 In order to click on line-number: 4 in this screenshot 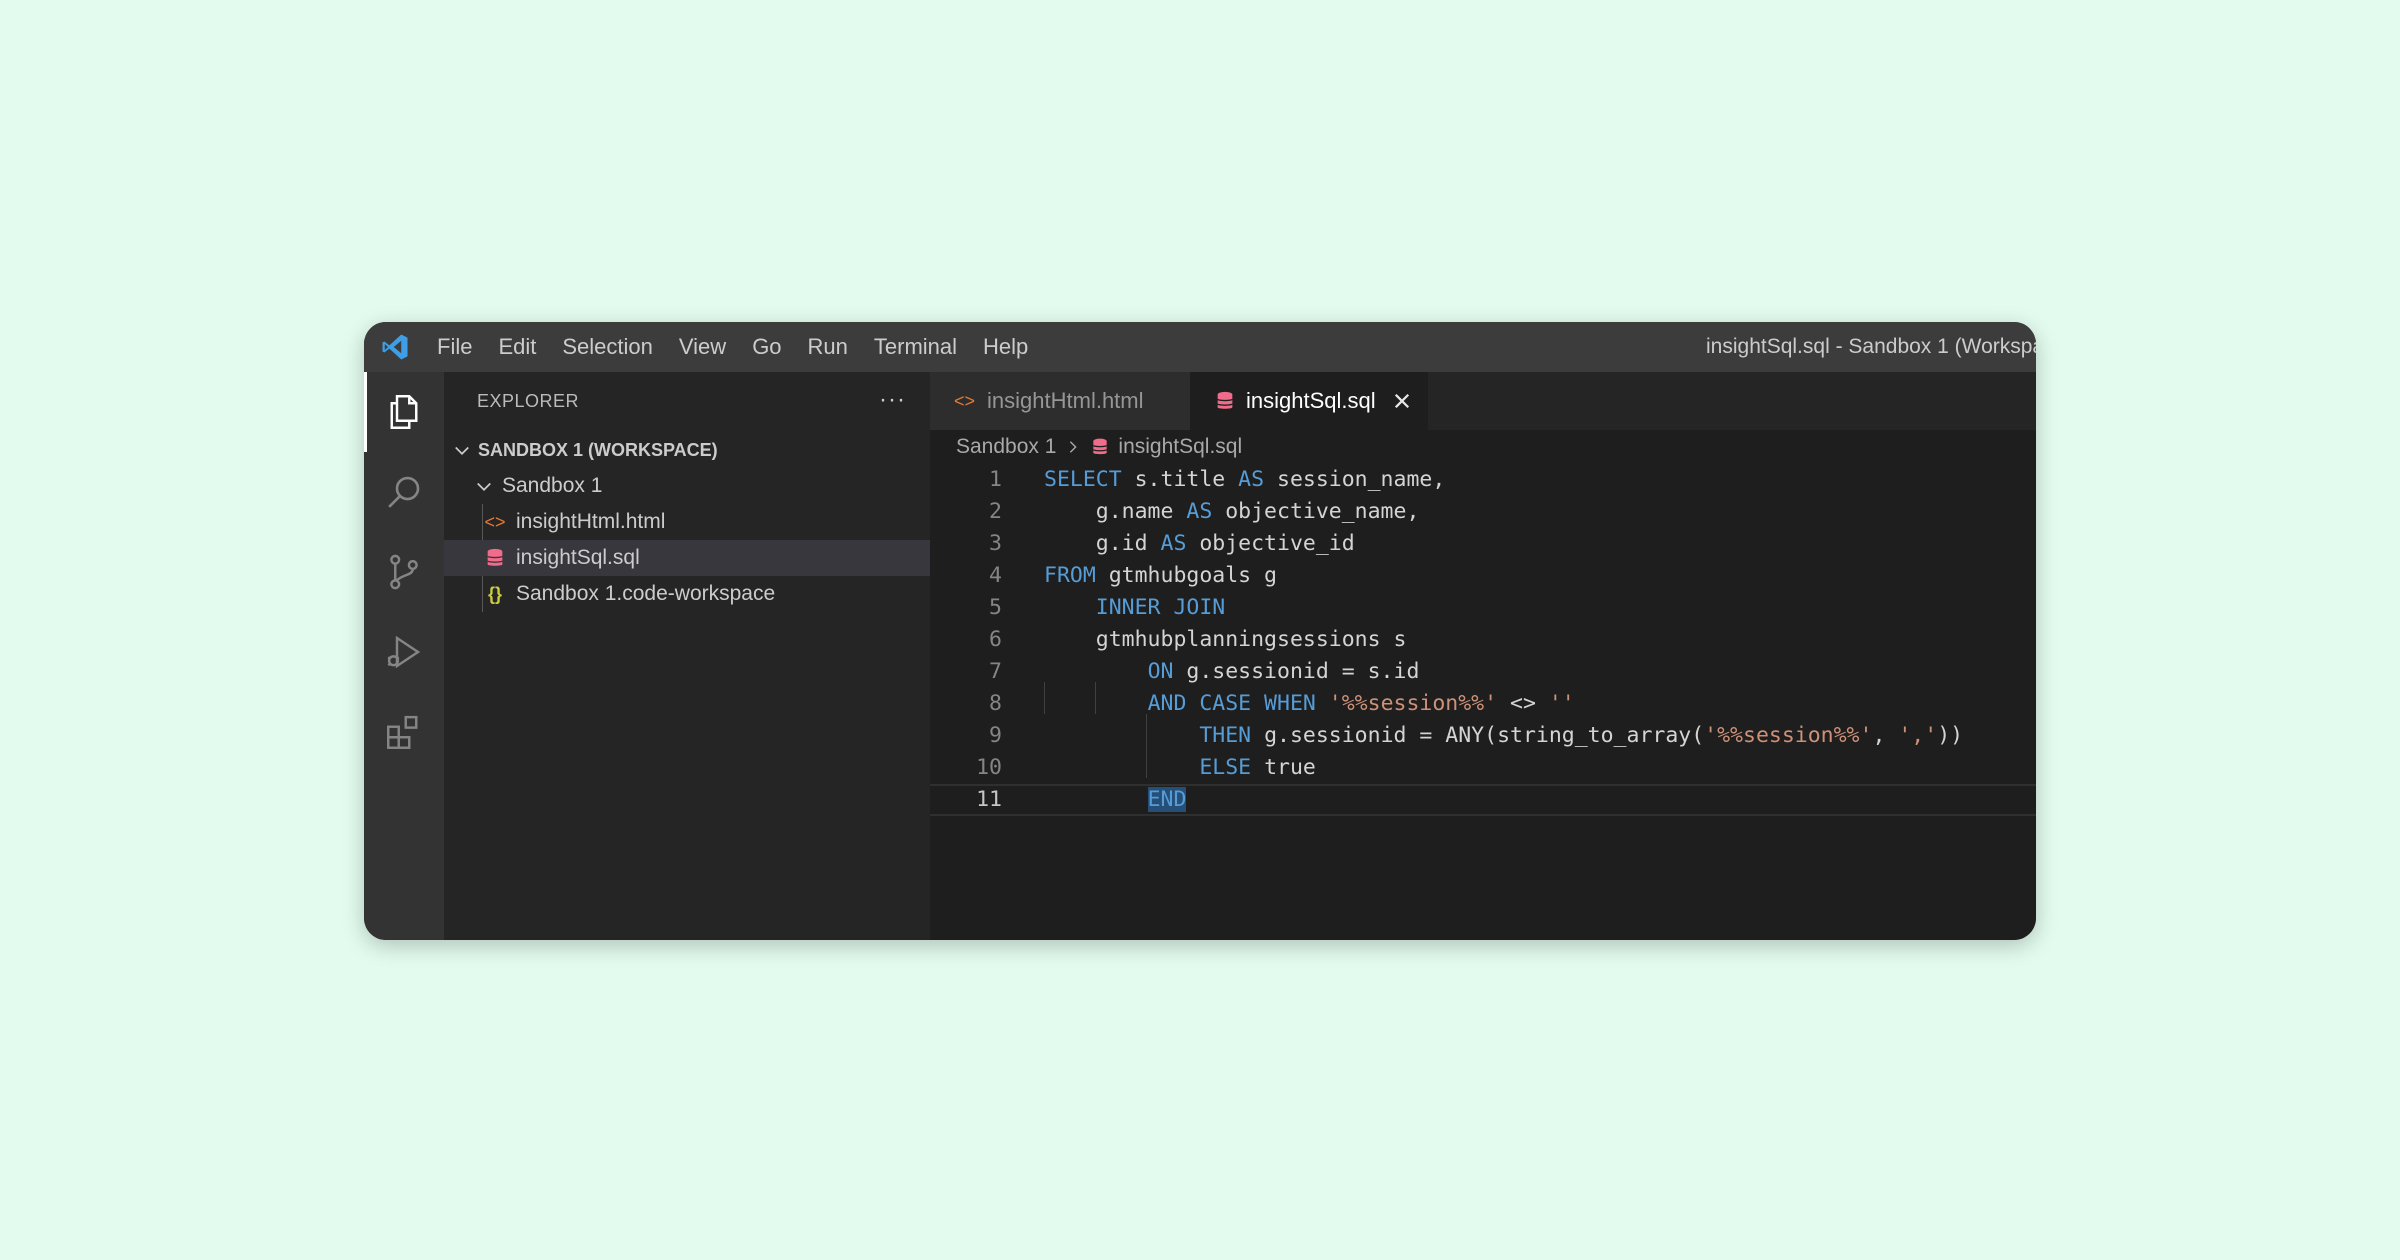, I will do `click(995, 575)`.